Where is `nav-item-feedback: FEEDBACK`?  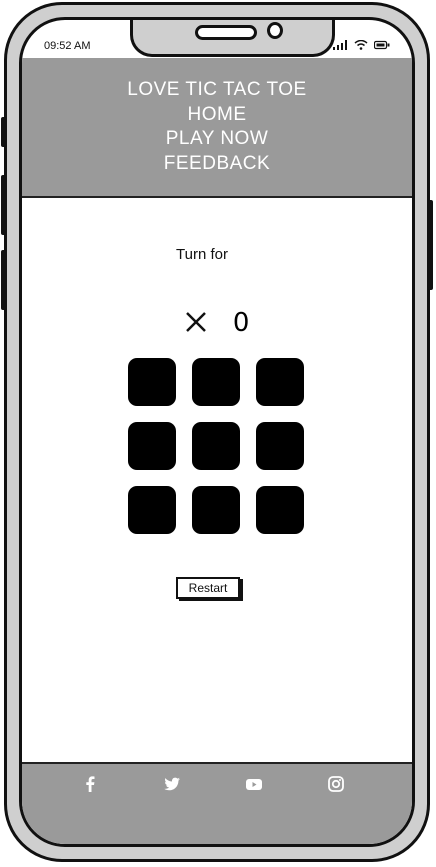
nav-item-feedback: FEEDBACK is located at coordinates (217, 164).